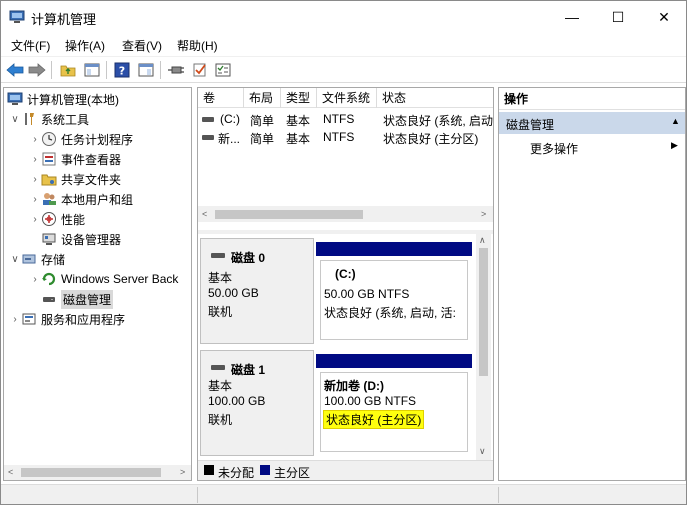  Describe the element at coordinates (49, 299) in the screenshot. I see `disk-management-icon` at that location.